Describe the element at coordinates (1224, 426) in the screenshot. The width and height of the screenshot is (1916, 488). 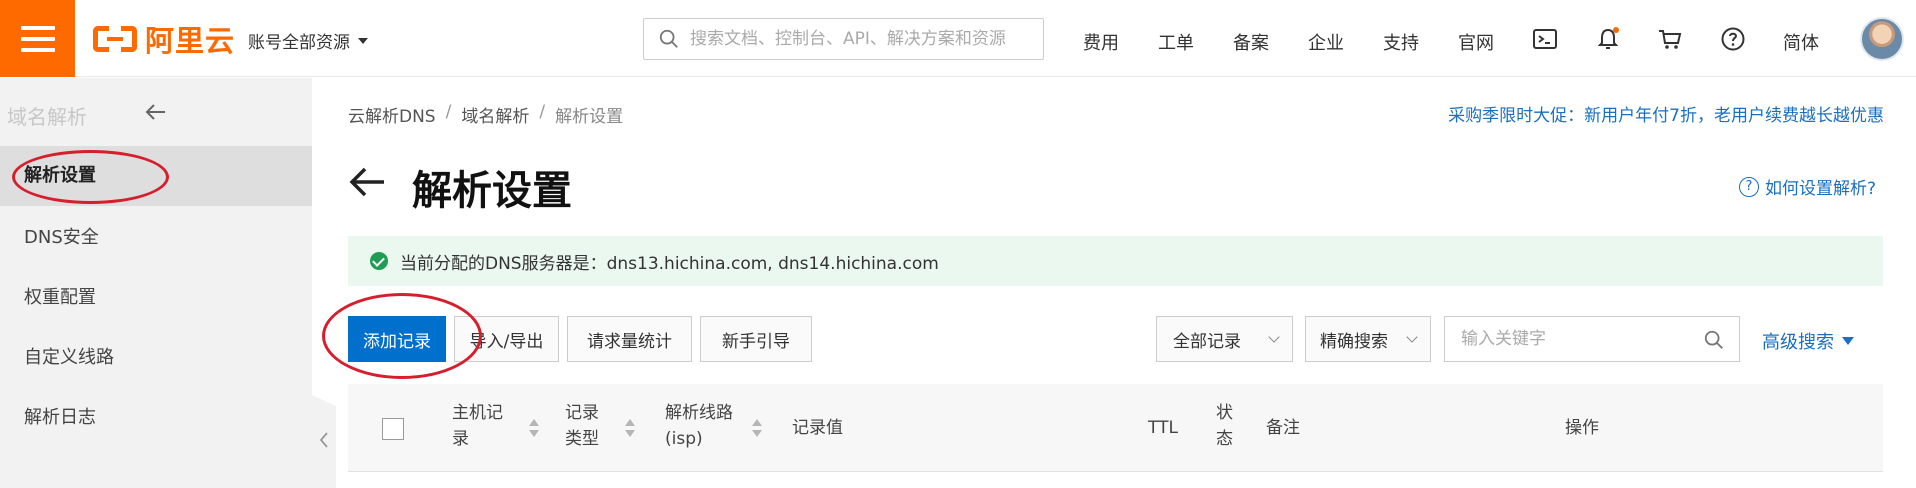
I see `column-status: 状 态` at that location.